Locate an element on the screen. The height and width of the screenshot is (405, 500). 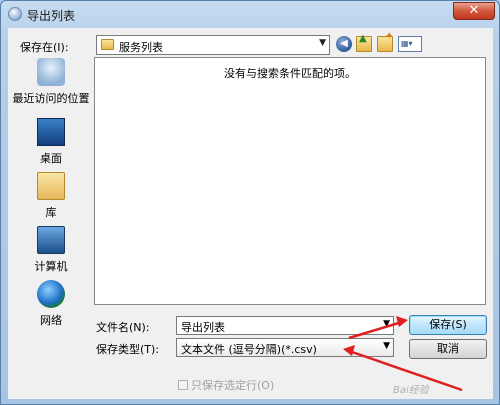
places-bar: 最近访问的位置 桌面 库 计算机 网络 is located at coordinates (51, 225).